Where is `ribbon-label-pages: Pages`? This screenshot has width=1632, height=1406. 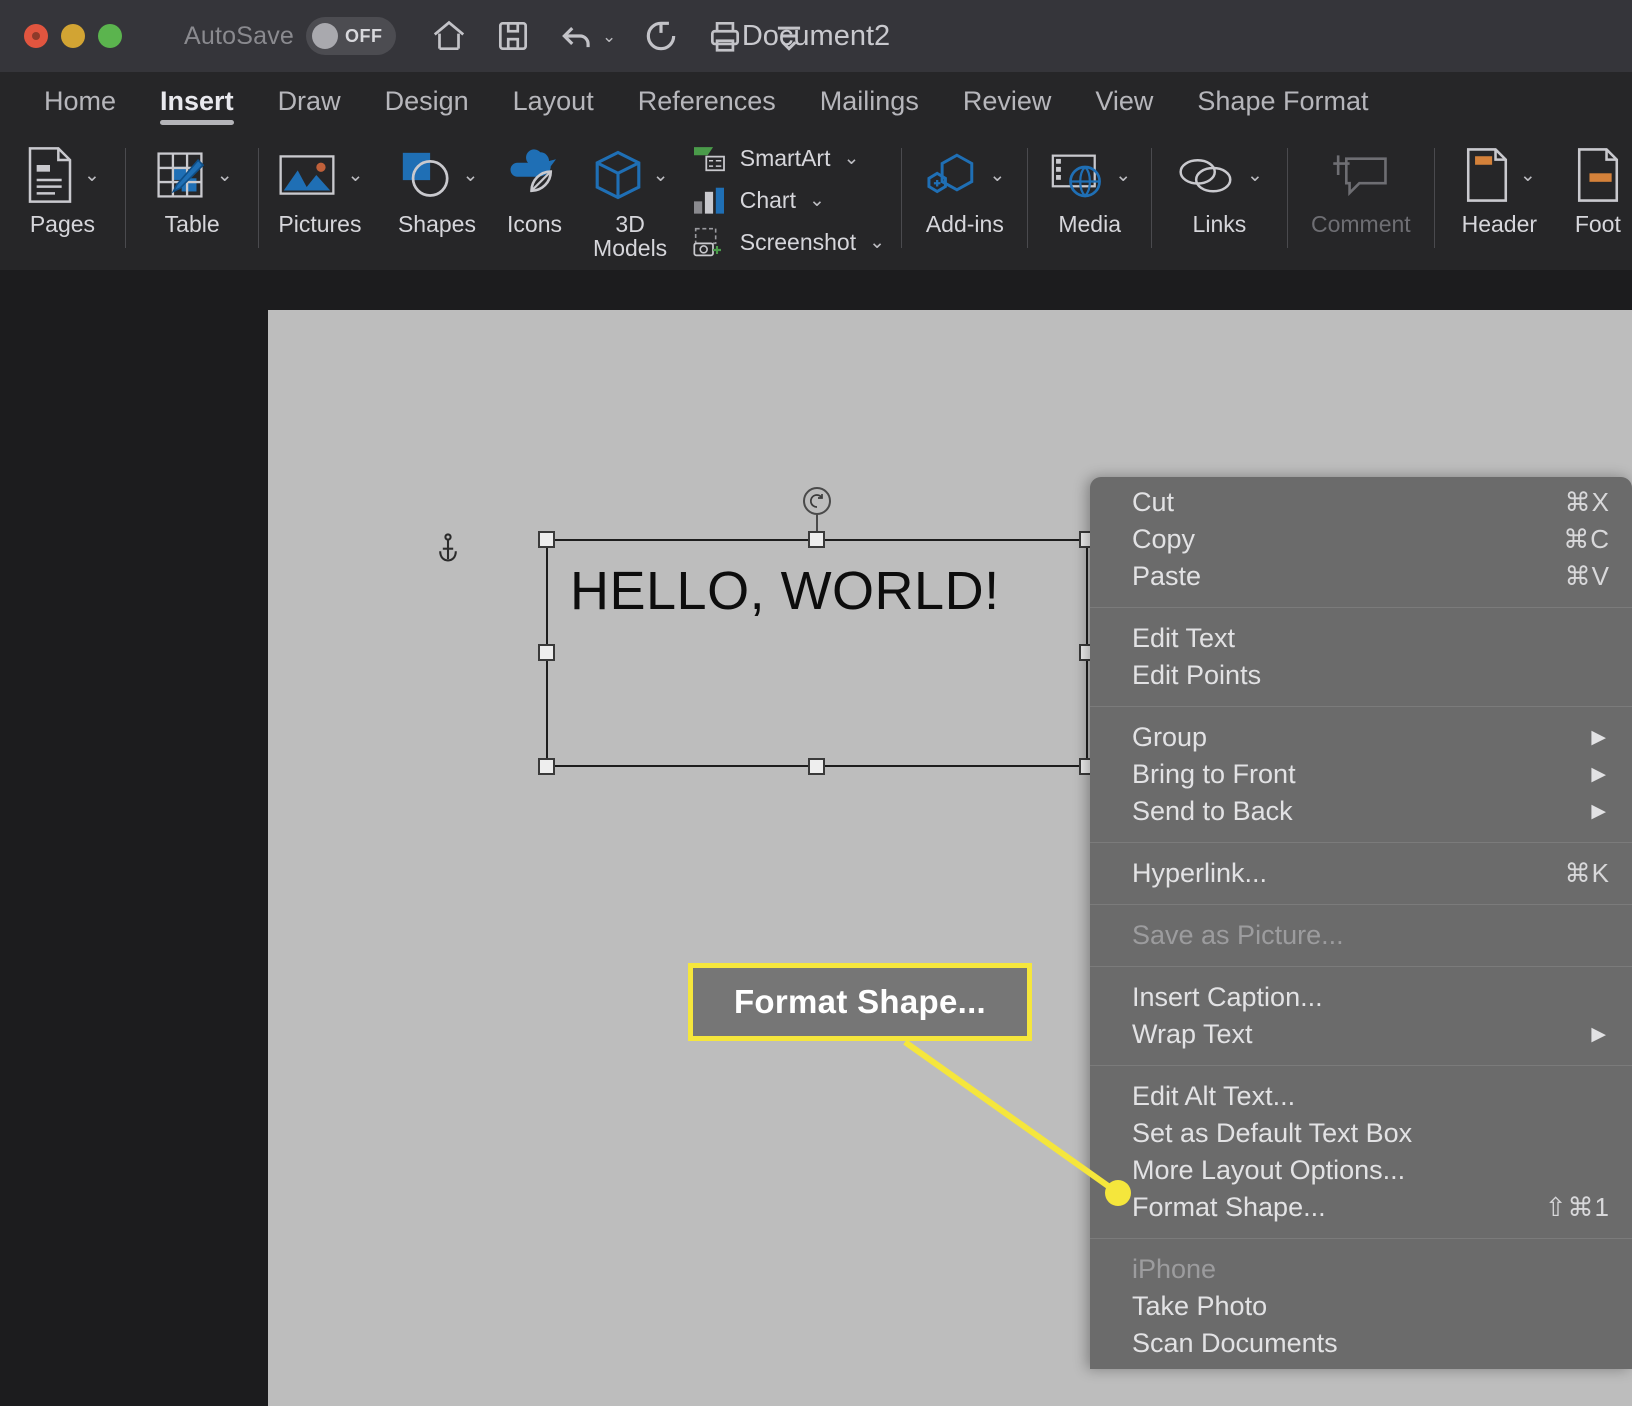 ribbon-label-pages: Pages is located at coordinates (62, 224).